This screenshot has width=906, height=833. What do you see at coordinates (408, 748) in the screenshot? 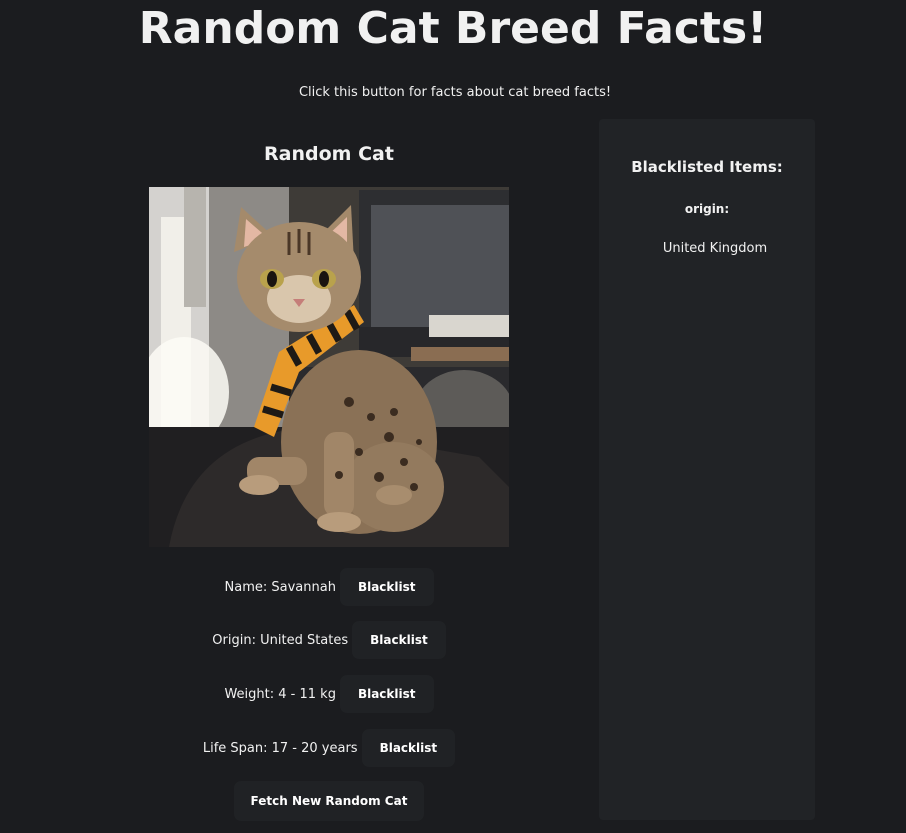
I see `blacklist-lifespan-button: Blacklist` at bounding box center [408, 748].